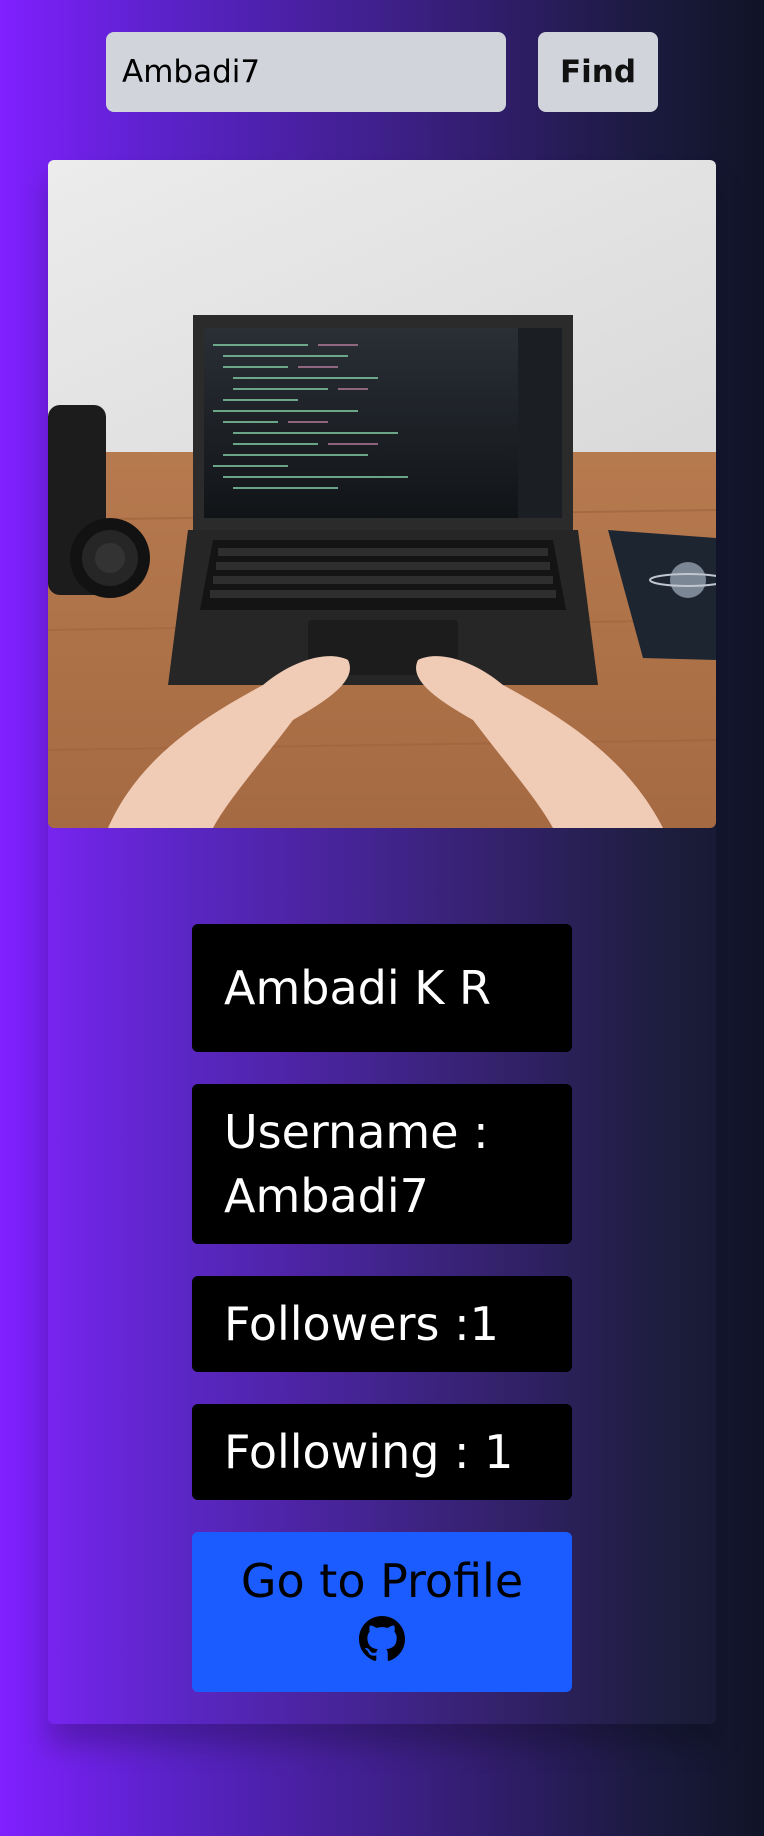 The width and height of the screenshot is (764, 1836). What do you see at coordinates (361, 1324) in the screenshot?
I see `followers-text: Followers :1` at bounding box center [361, 1324].